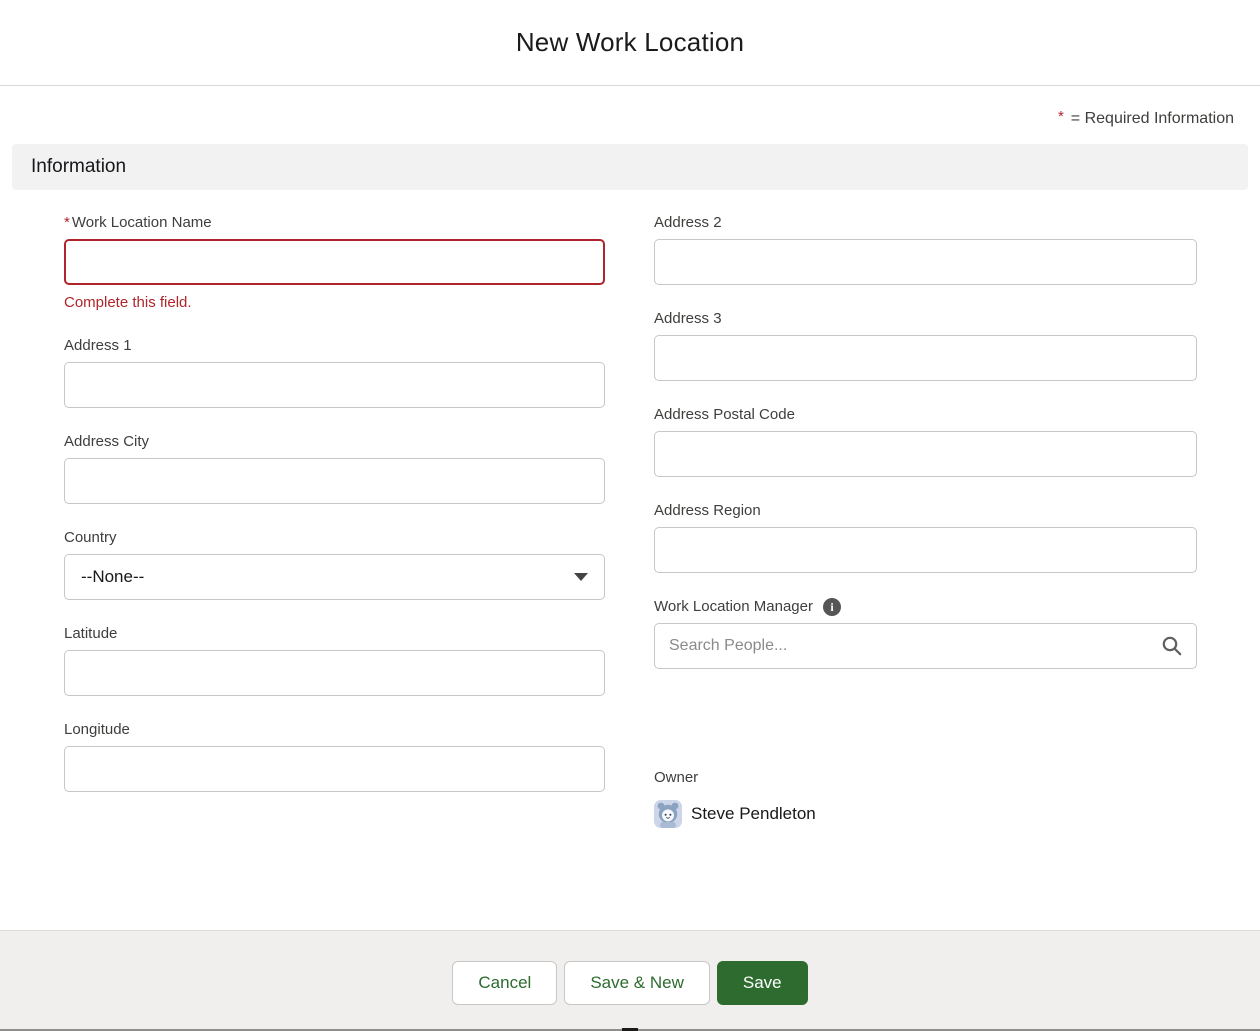 This screenshot has width=1260, height=1031. I want to click on address-city-label: Address City, so click(107, 441).